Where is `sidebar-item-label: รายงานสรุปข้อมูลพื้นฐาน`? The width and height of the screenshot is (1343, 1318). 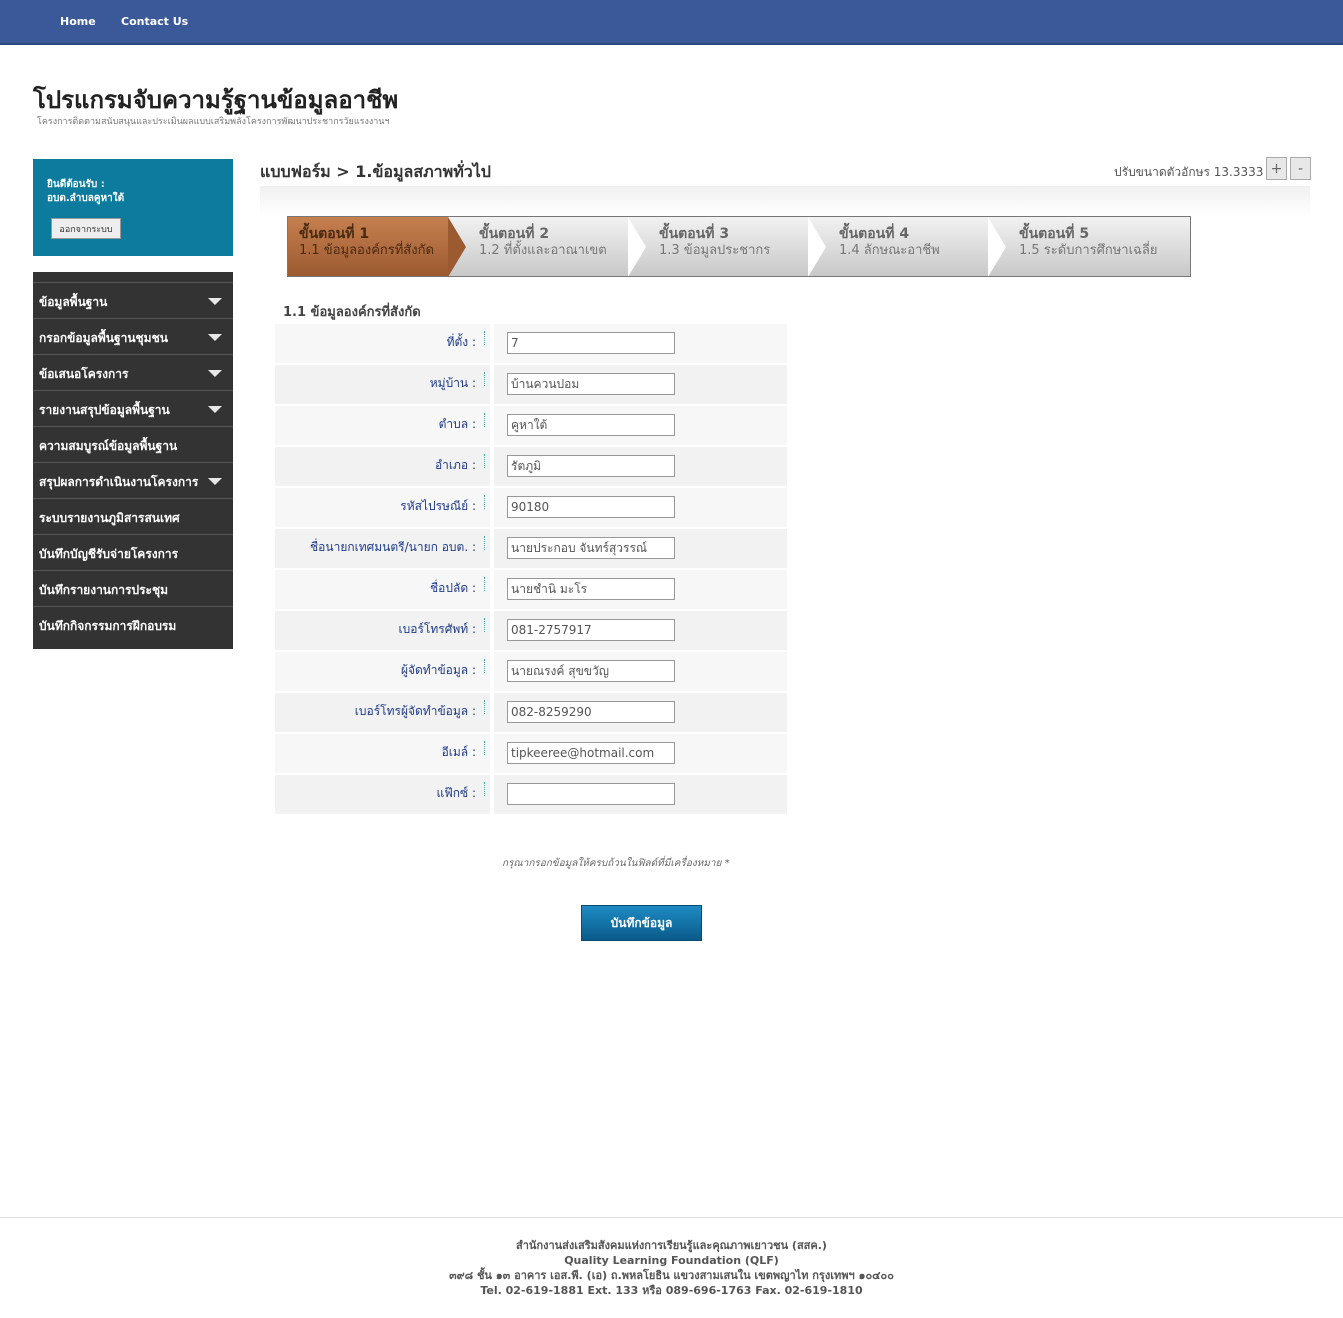 sidebar-item-label: รายงานสรุปข้อมูลพื้นฐาน is located at coordinates (104, 410).